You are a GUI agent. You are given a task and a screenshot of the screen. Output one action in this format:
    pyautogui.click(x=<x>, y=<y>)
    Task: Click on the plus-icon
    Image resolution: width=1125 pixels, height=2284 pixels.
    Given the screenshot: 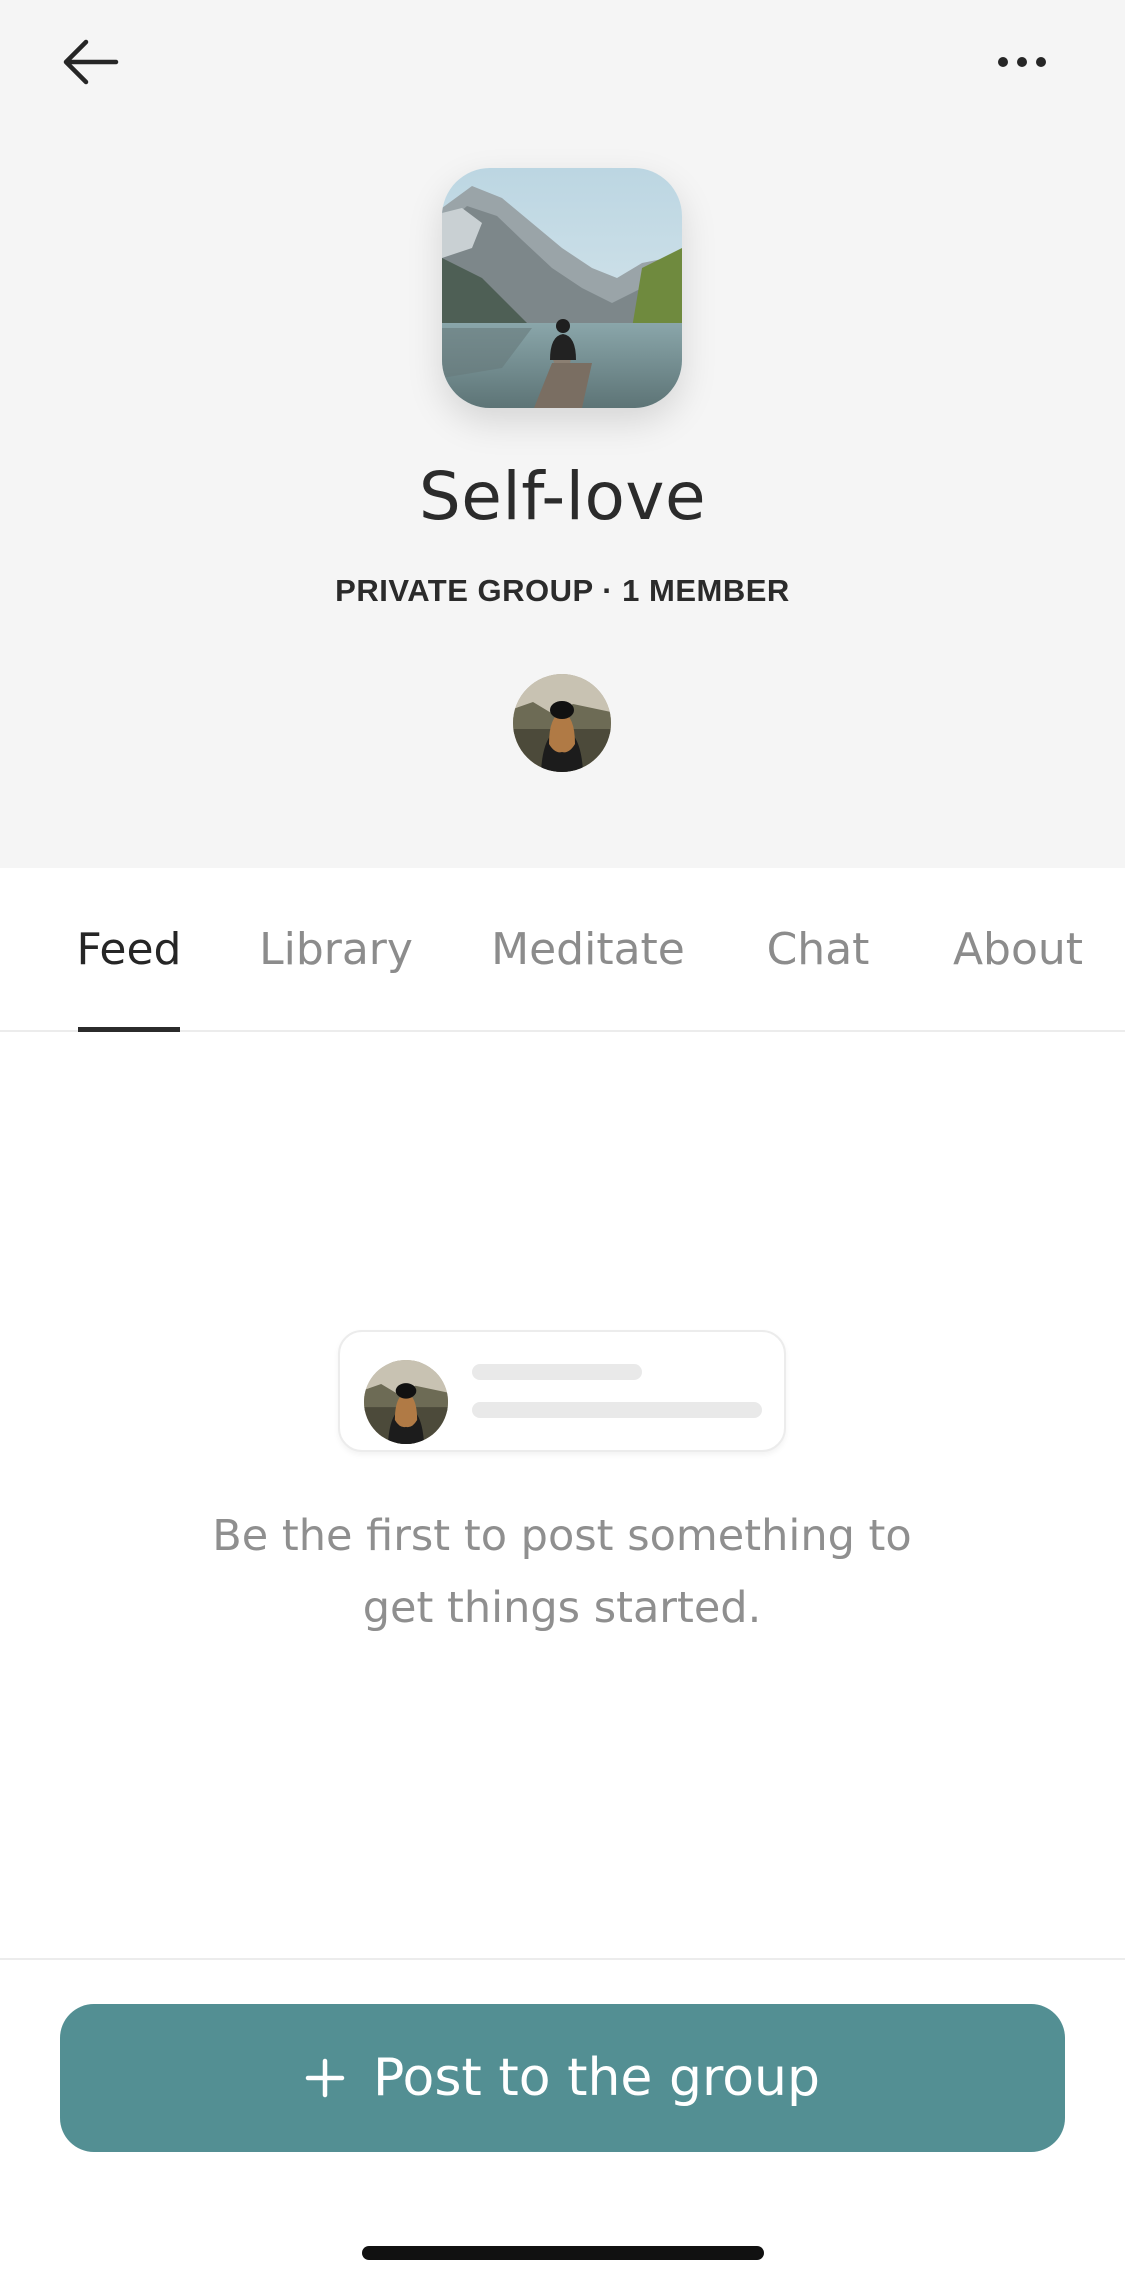 What is the action you would take?
    pyautogui.click(x=325, y=2078)
    